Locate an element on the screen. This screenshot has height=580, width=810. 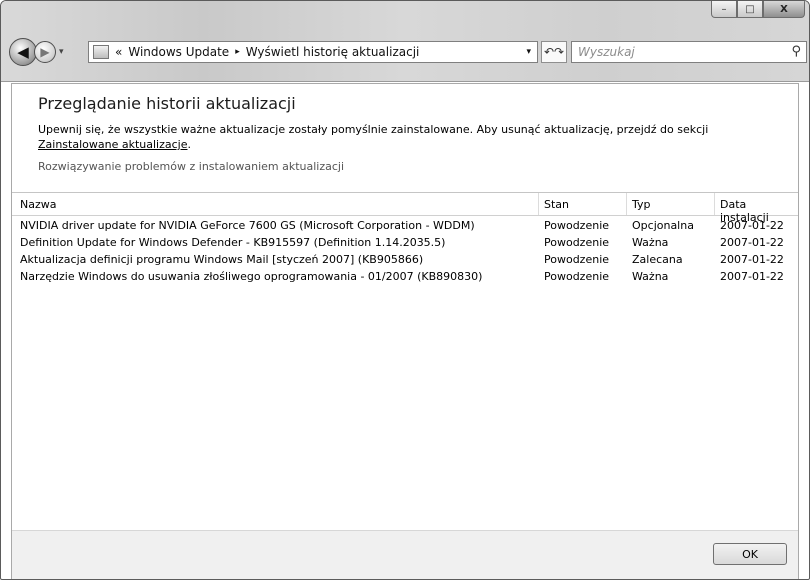
column-header-name: Nazwa is located at coordinates (38, 204).